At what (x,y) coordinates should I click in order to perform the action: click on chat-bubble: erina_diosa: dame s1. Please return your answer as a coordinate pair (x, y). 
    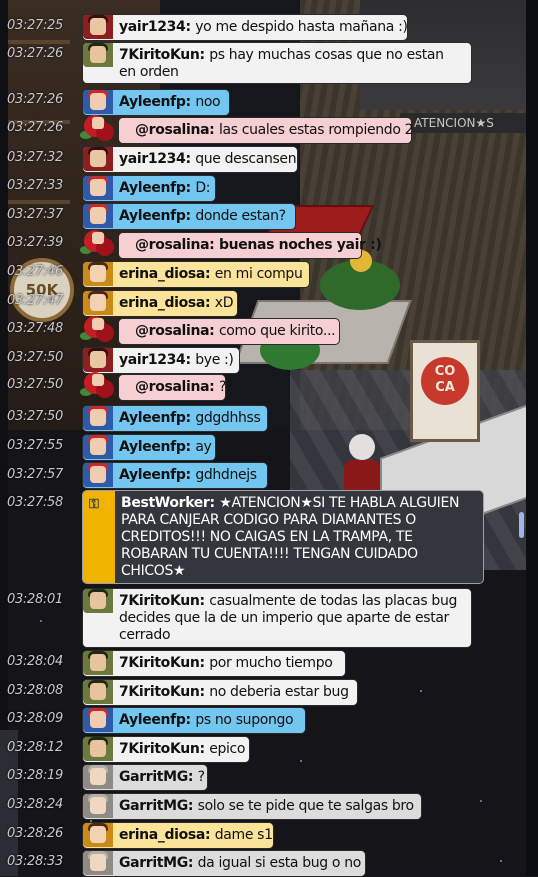
    Looking at the image, I should click on (178, 835).